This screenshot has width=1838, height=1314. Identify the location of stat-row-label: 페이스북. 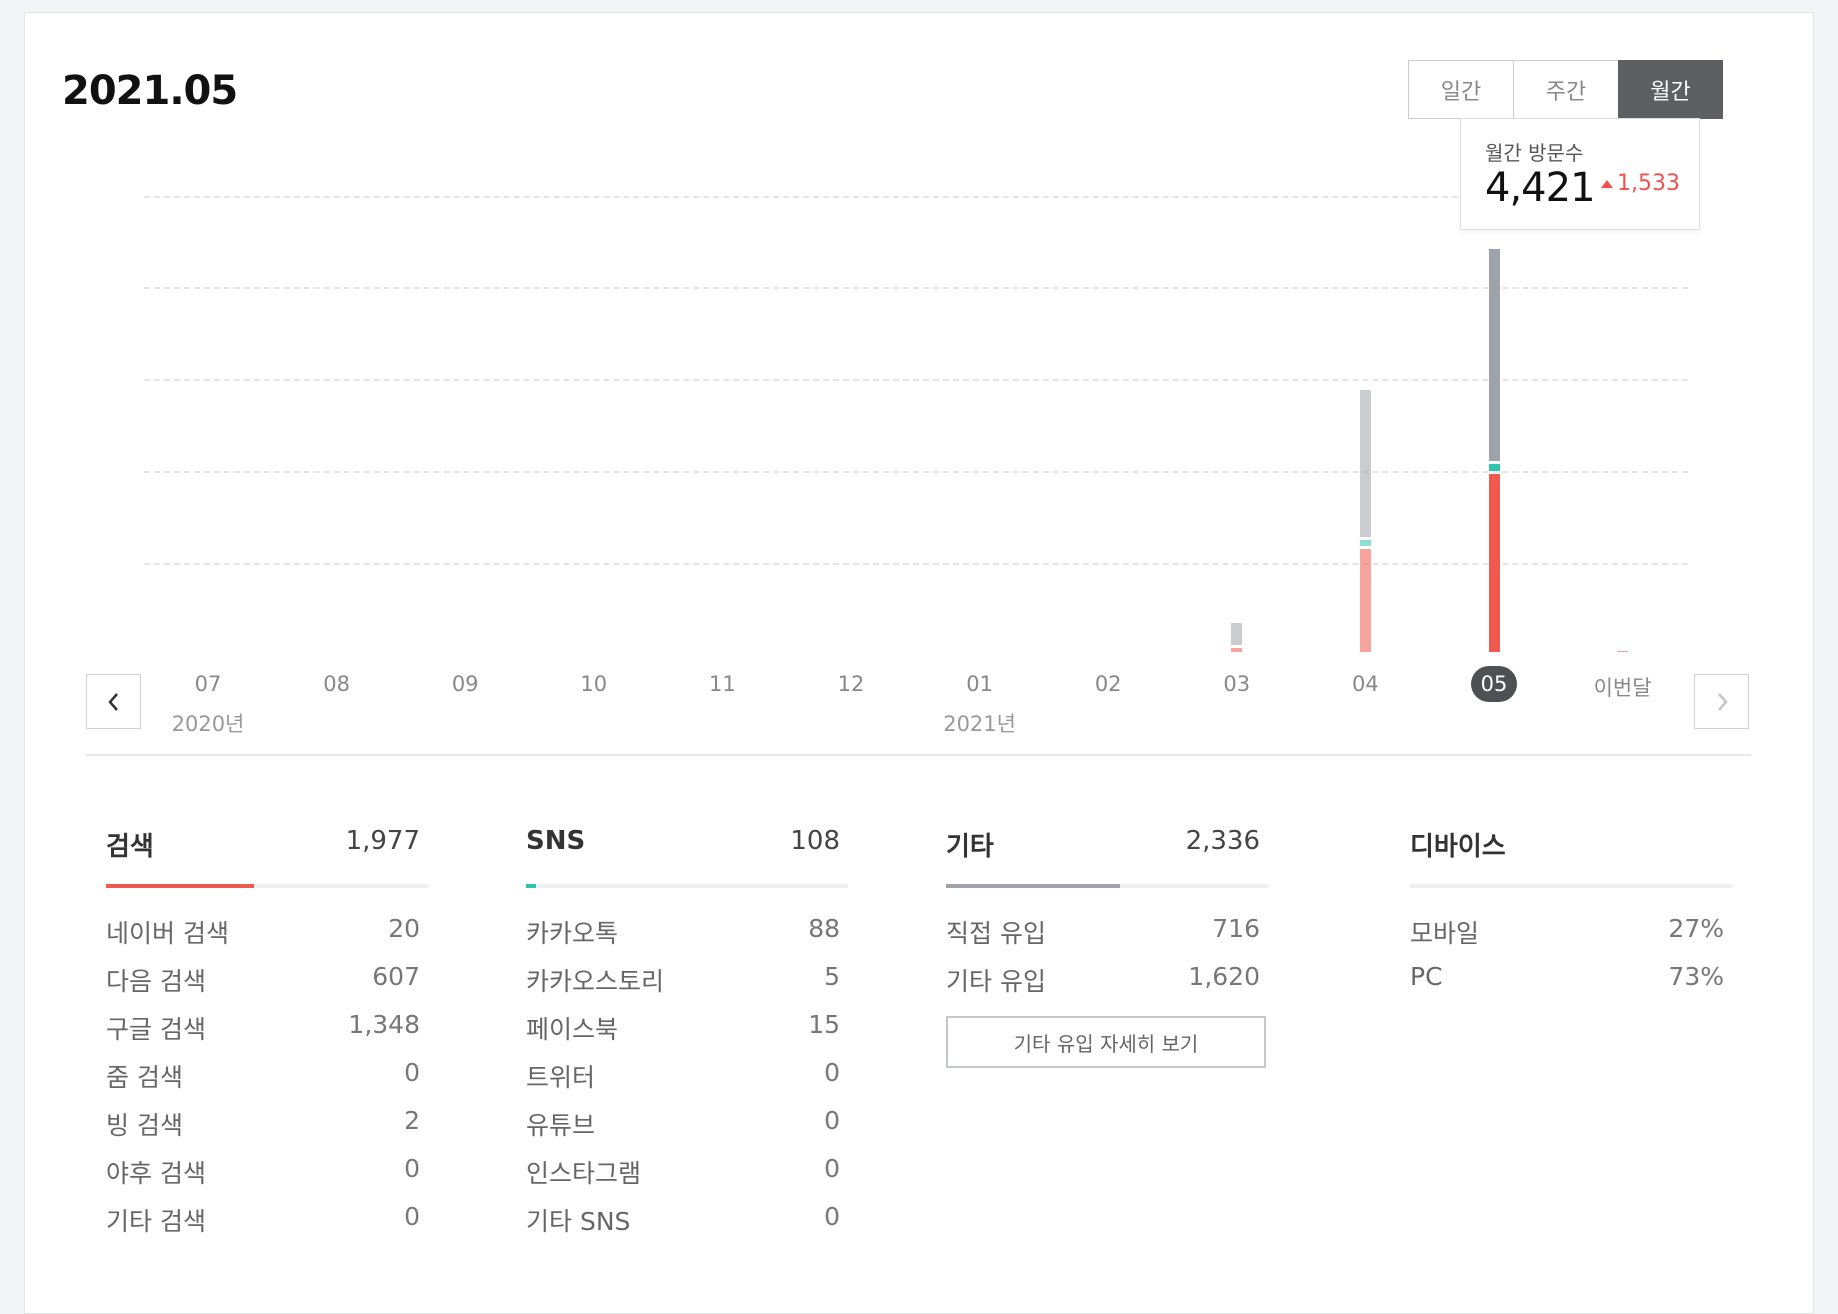
(572, 1029).